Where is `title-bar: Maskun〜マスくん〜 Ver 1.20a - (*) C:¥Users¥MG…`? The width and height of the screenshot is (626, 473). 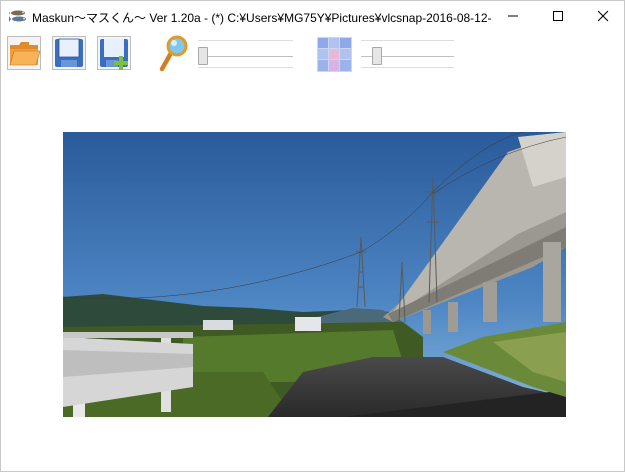
title-bar: Maskun〜マスくん〜 Ver 1.20a - (*) C:¥Users¥MG… is located at coordinates (313, 16).